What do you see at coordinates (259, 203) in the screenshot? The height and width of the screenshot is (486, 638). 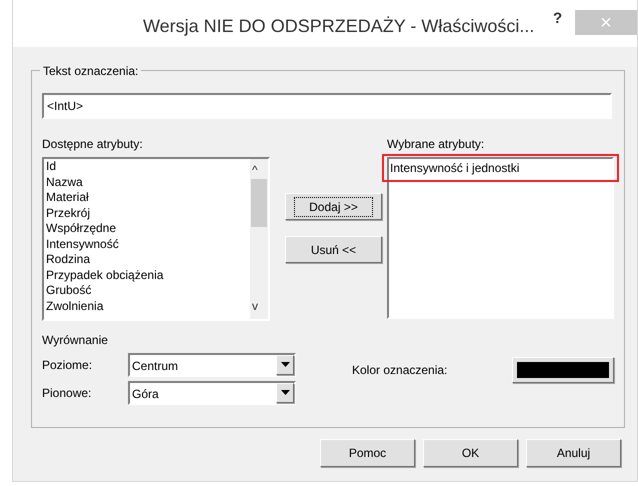 I see `scroll-thumb` at bounding box center [259, 203].